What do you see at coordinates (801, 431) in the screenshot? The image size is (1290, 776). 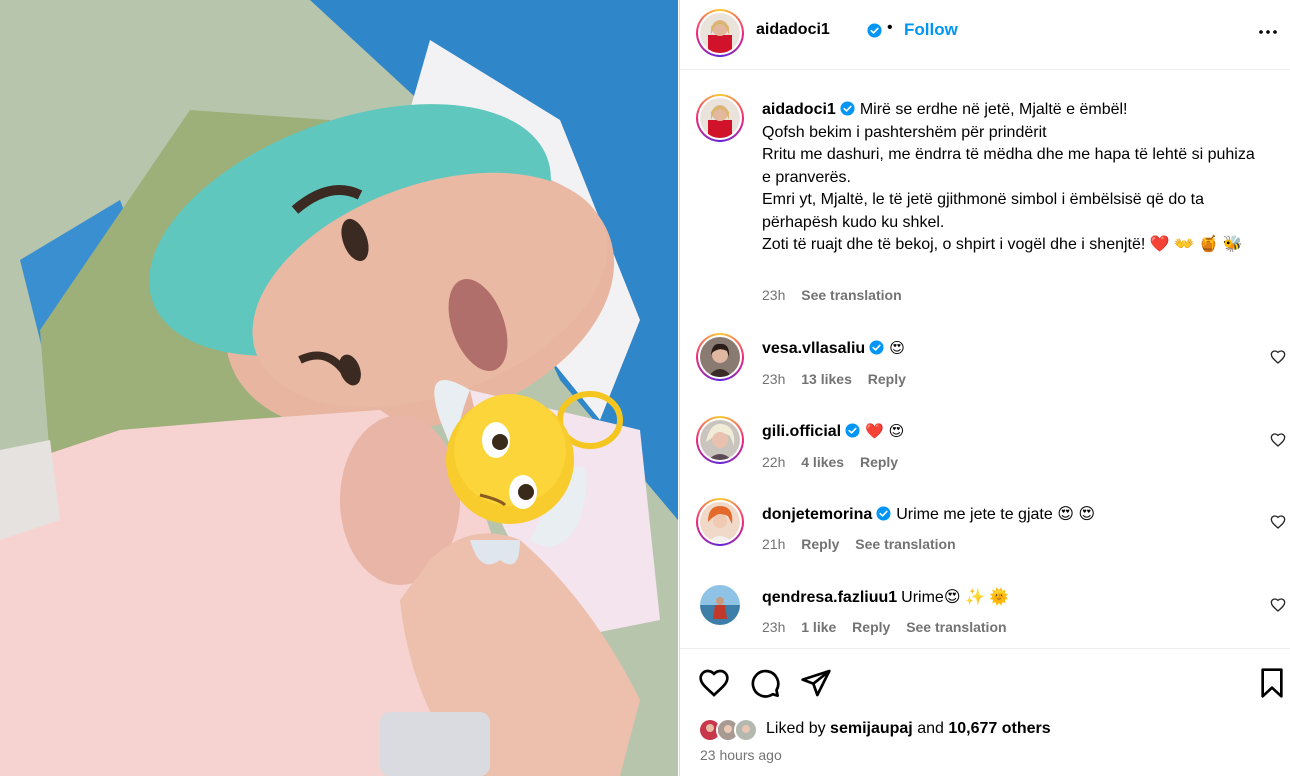 I see `comment-username: gili.official` at bounding box center [801, 431].